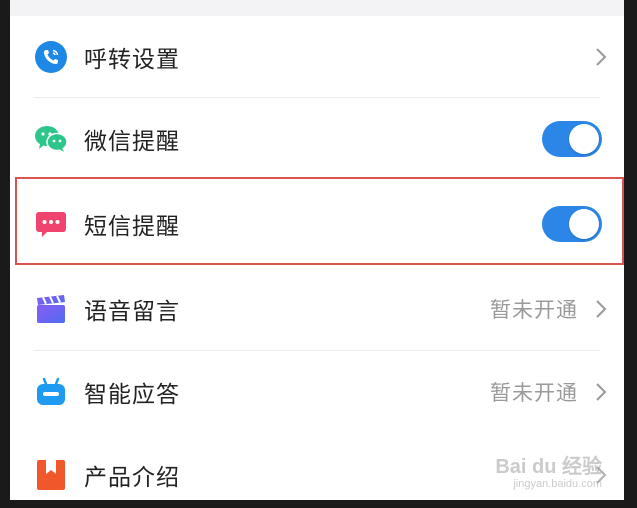 The width and height of the screenshot is (637, 508). Describe the element at coordinates (132, 60) in the screenshot. I see `settings-row-label: 呼转设置` at that location.